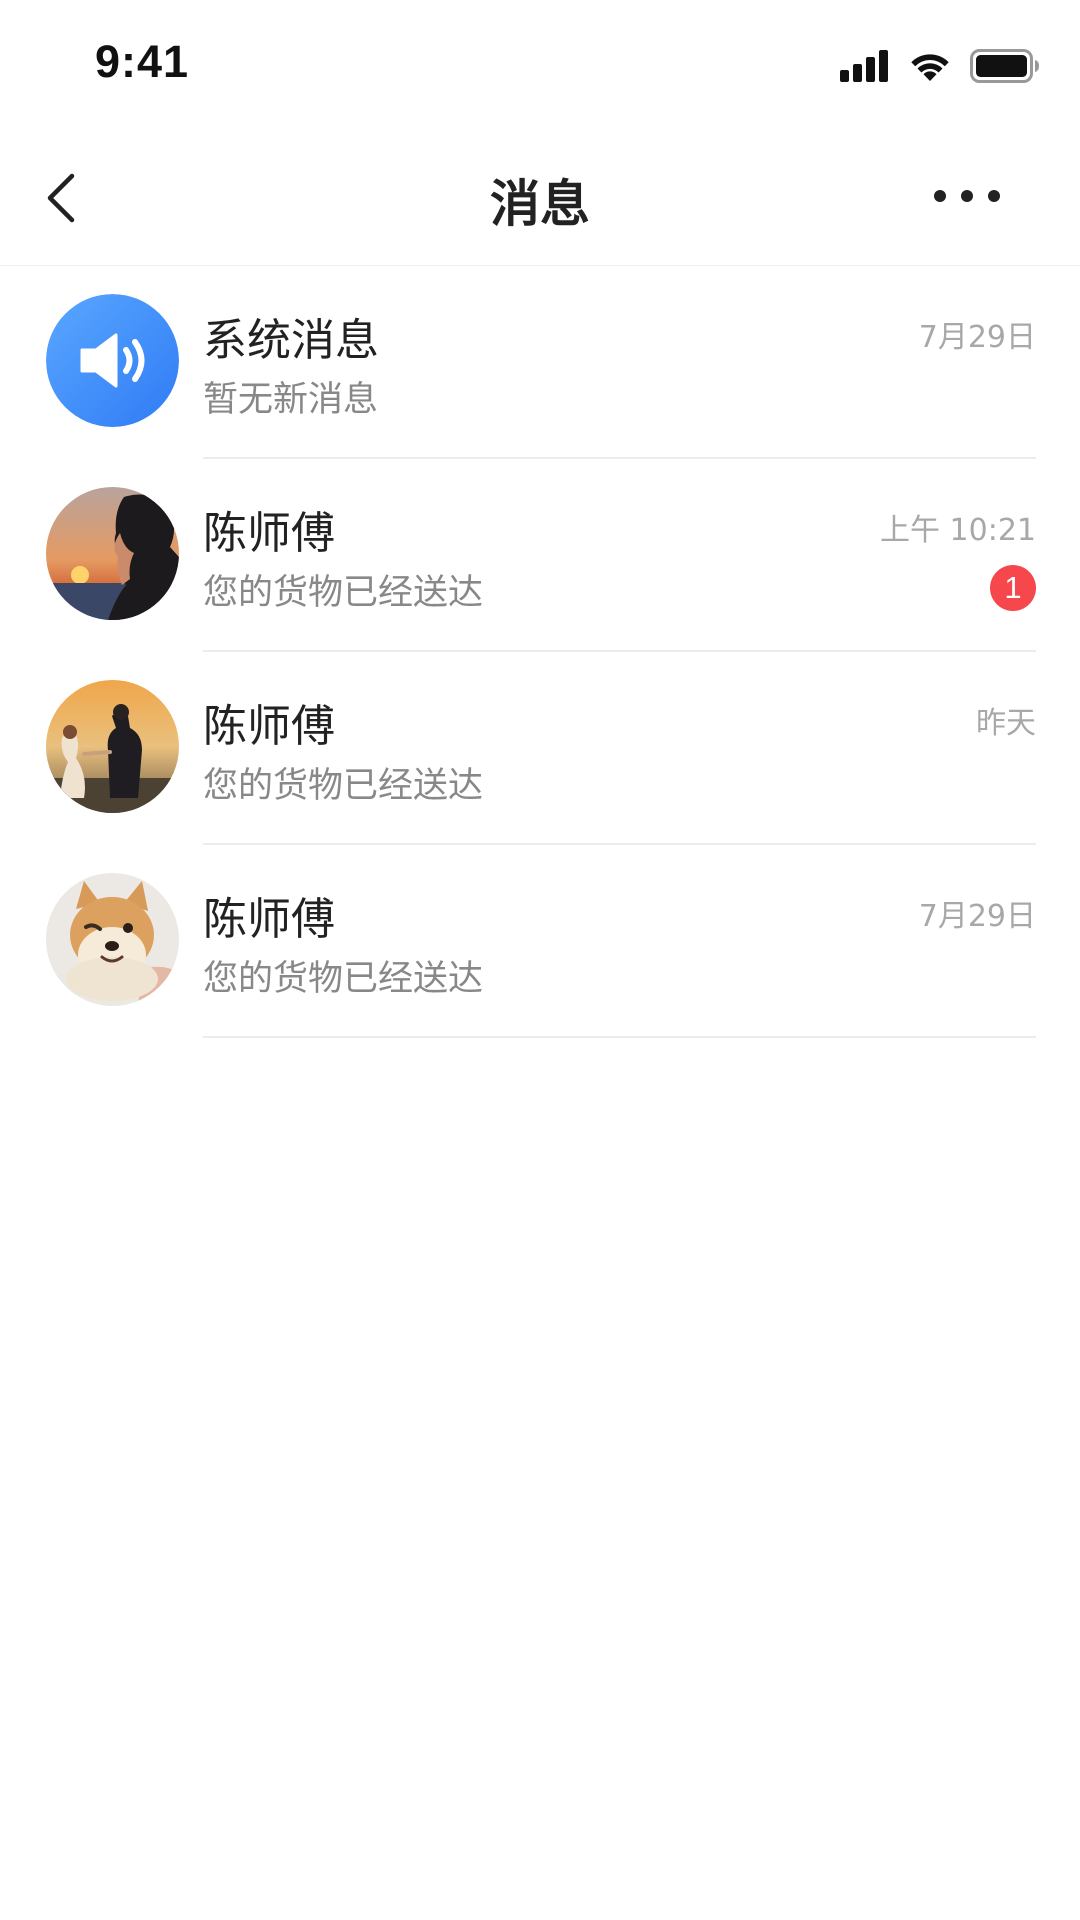  Describe the element at coordinates (1006, 723) in the screenshot. I see `message-time: 昨天` at that location.